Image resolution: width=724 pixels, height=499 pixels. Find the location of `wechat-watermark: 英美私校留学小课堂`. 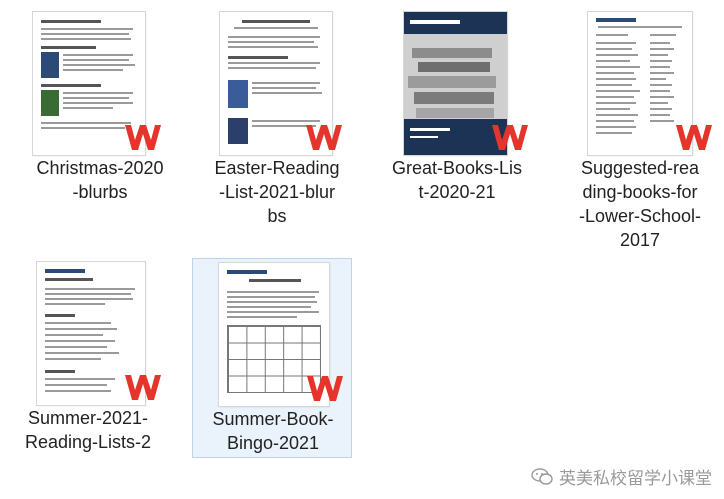

wechat-watermark: 英美私校留学小课堂 is located at coordinates (621, 476).